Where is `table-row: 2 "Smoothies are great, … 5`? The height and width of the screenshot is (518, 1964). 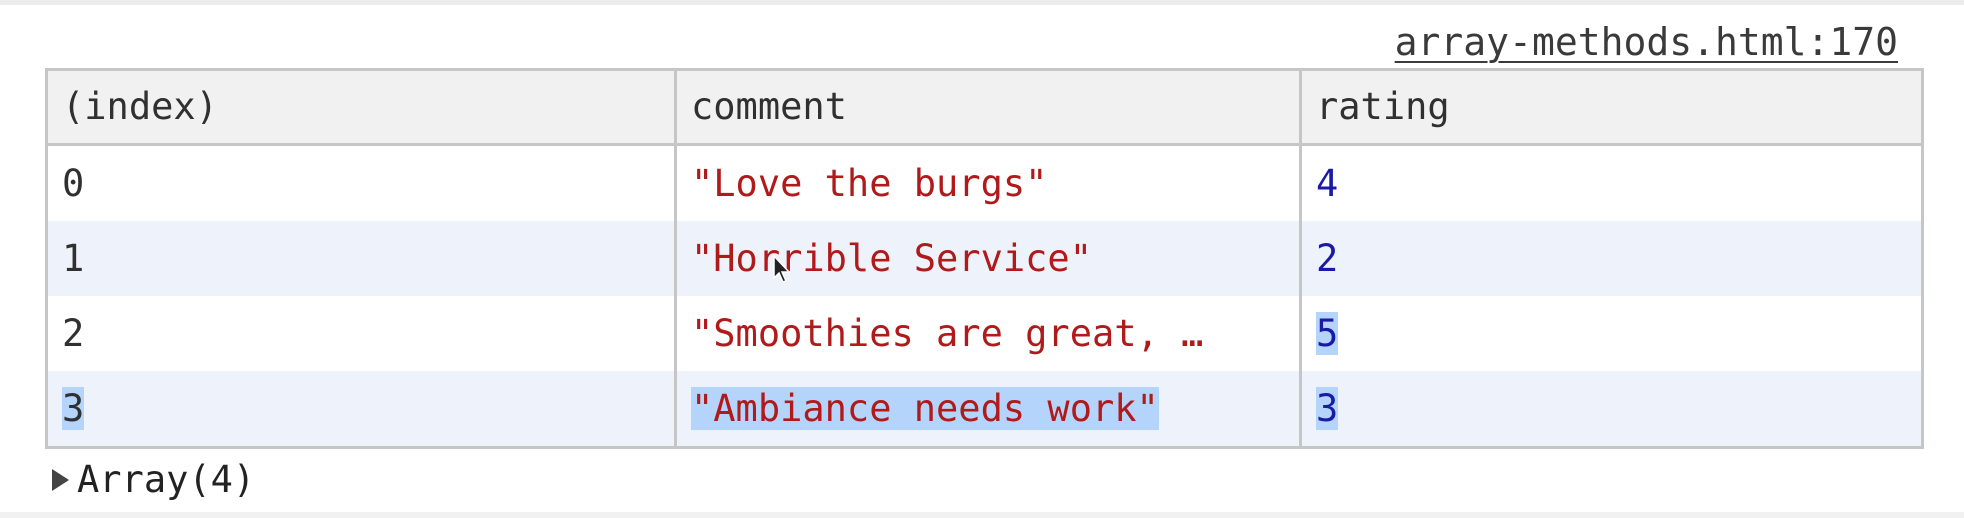
table-row: 2 "Smoothies are great, … 5 is located at coordinates (984, 333).